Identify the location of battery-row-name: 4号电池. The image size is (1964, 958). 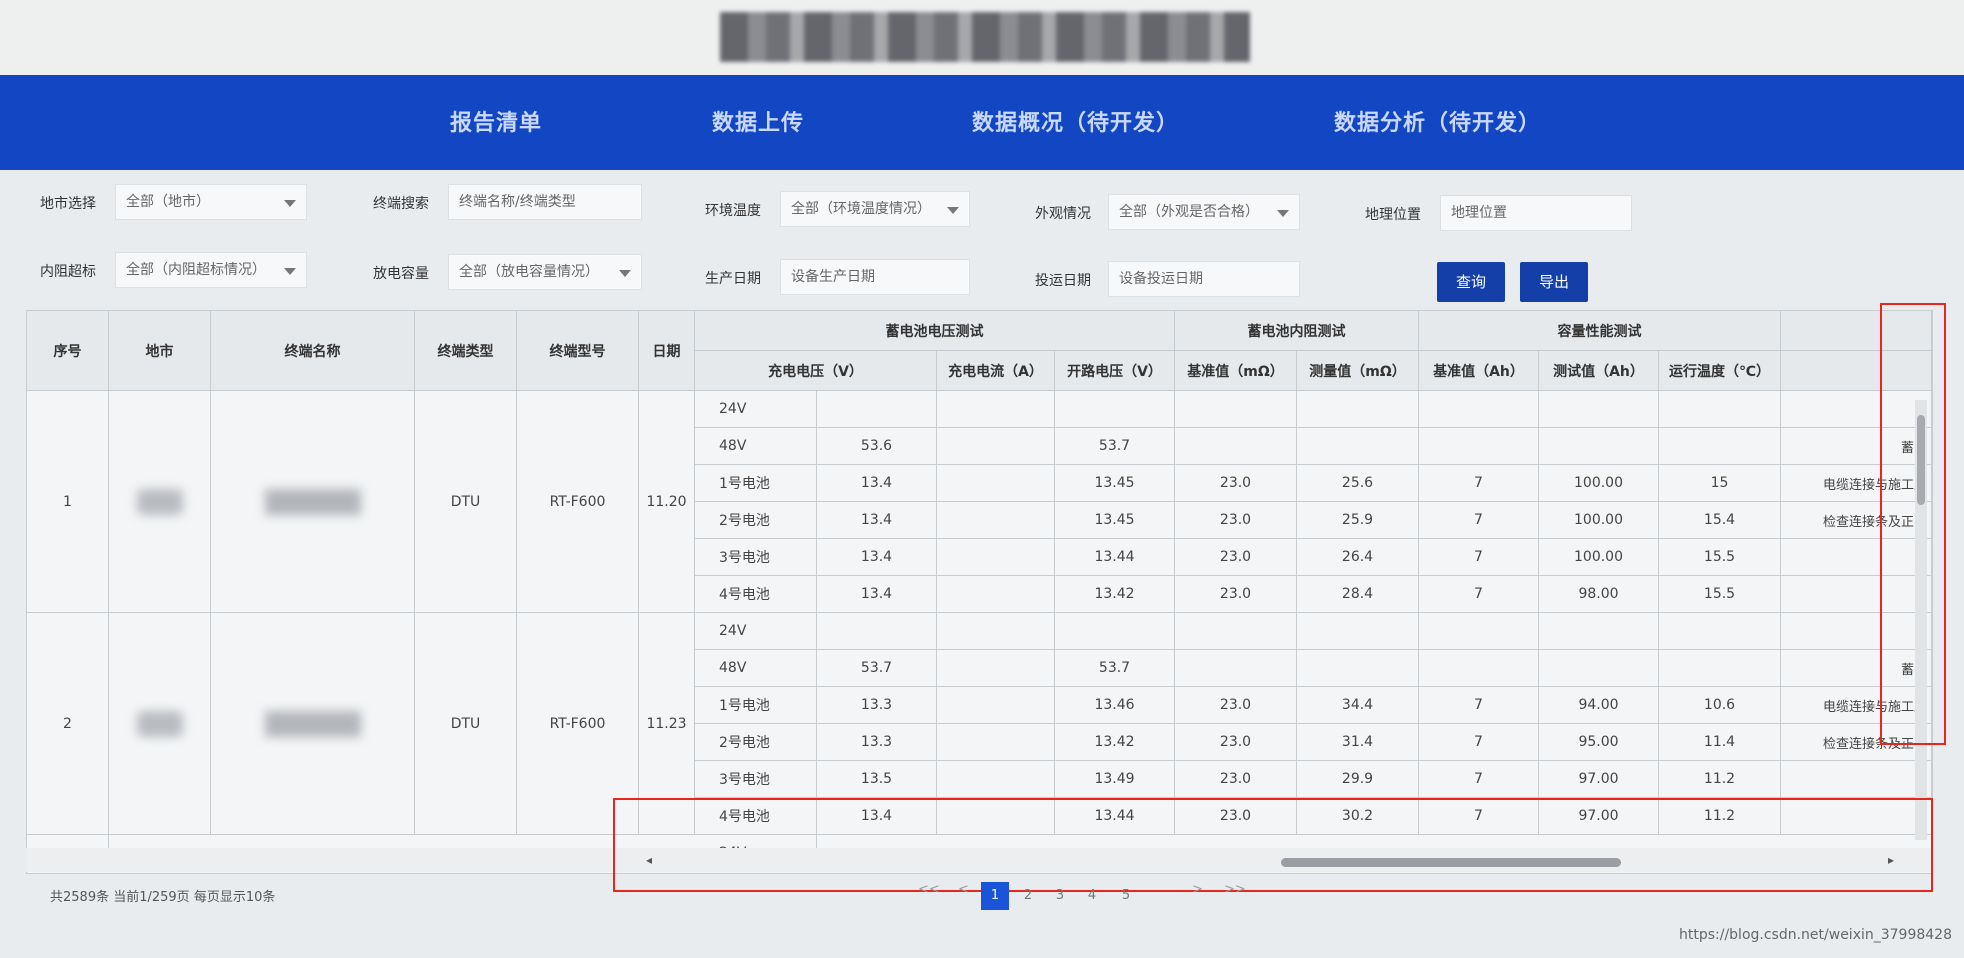
(756, 594).